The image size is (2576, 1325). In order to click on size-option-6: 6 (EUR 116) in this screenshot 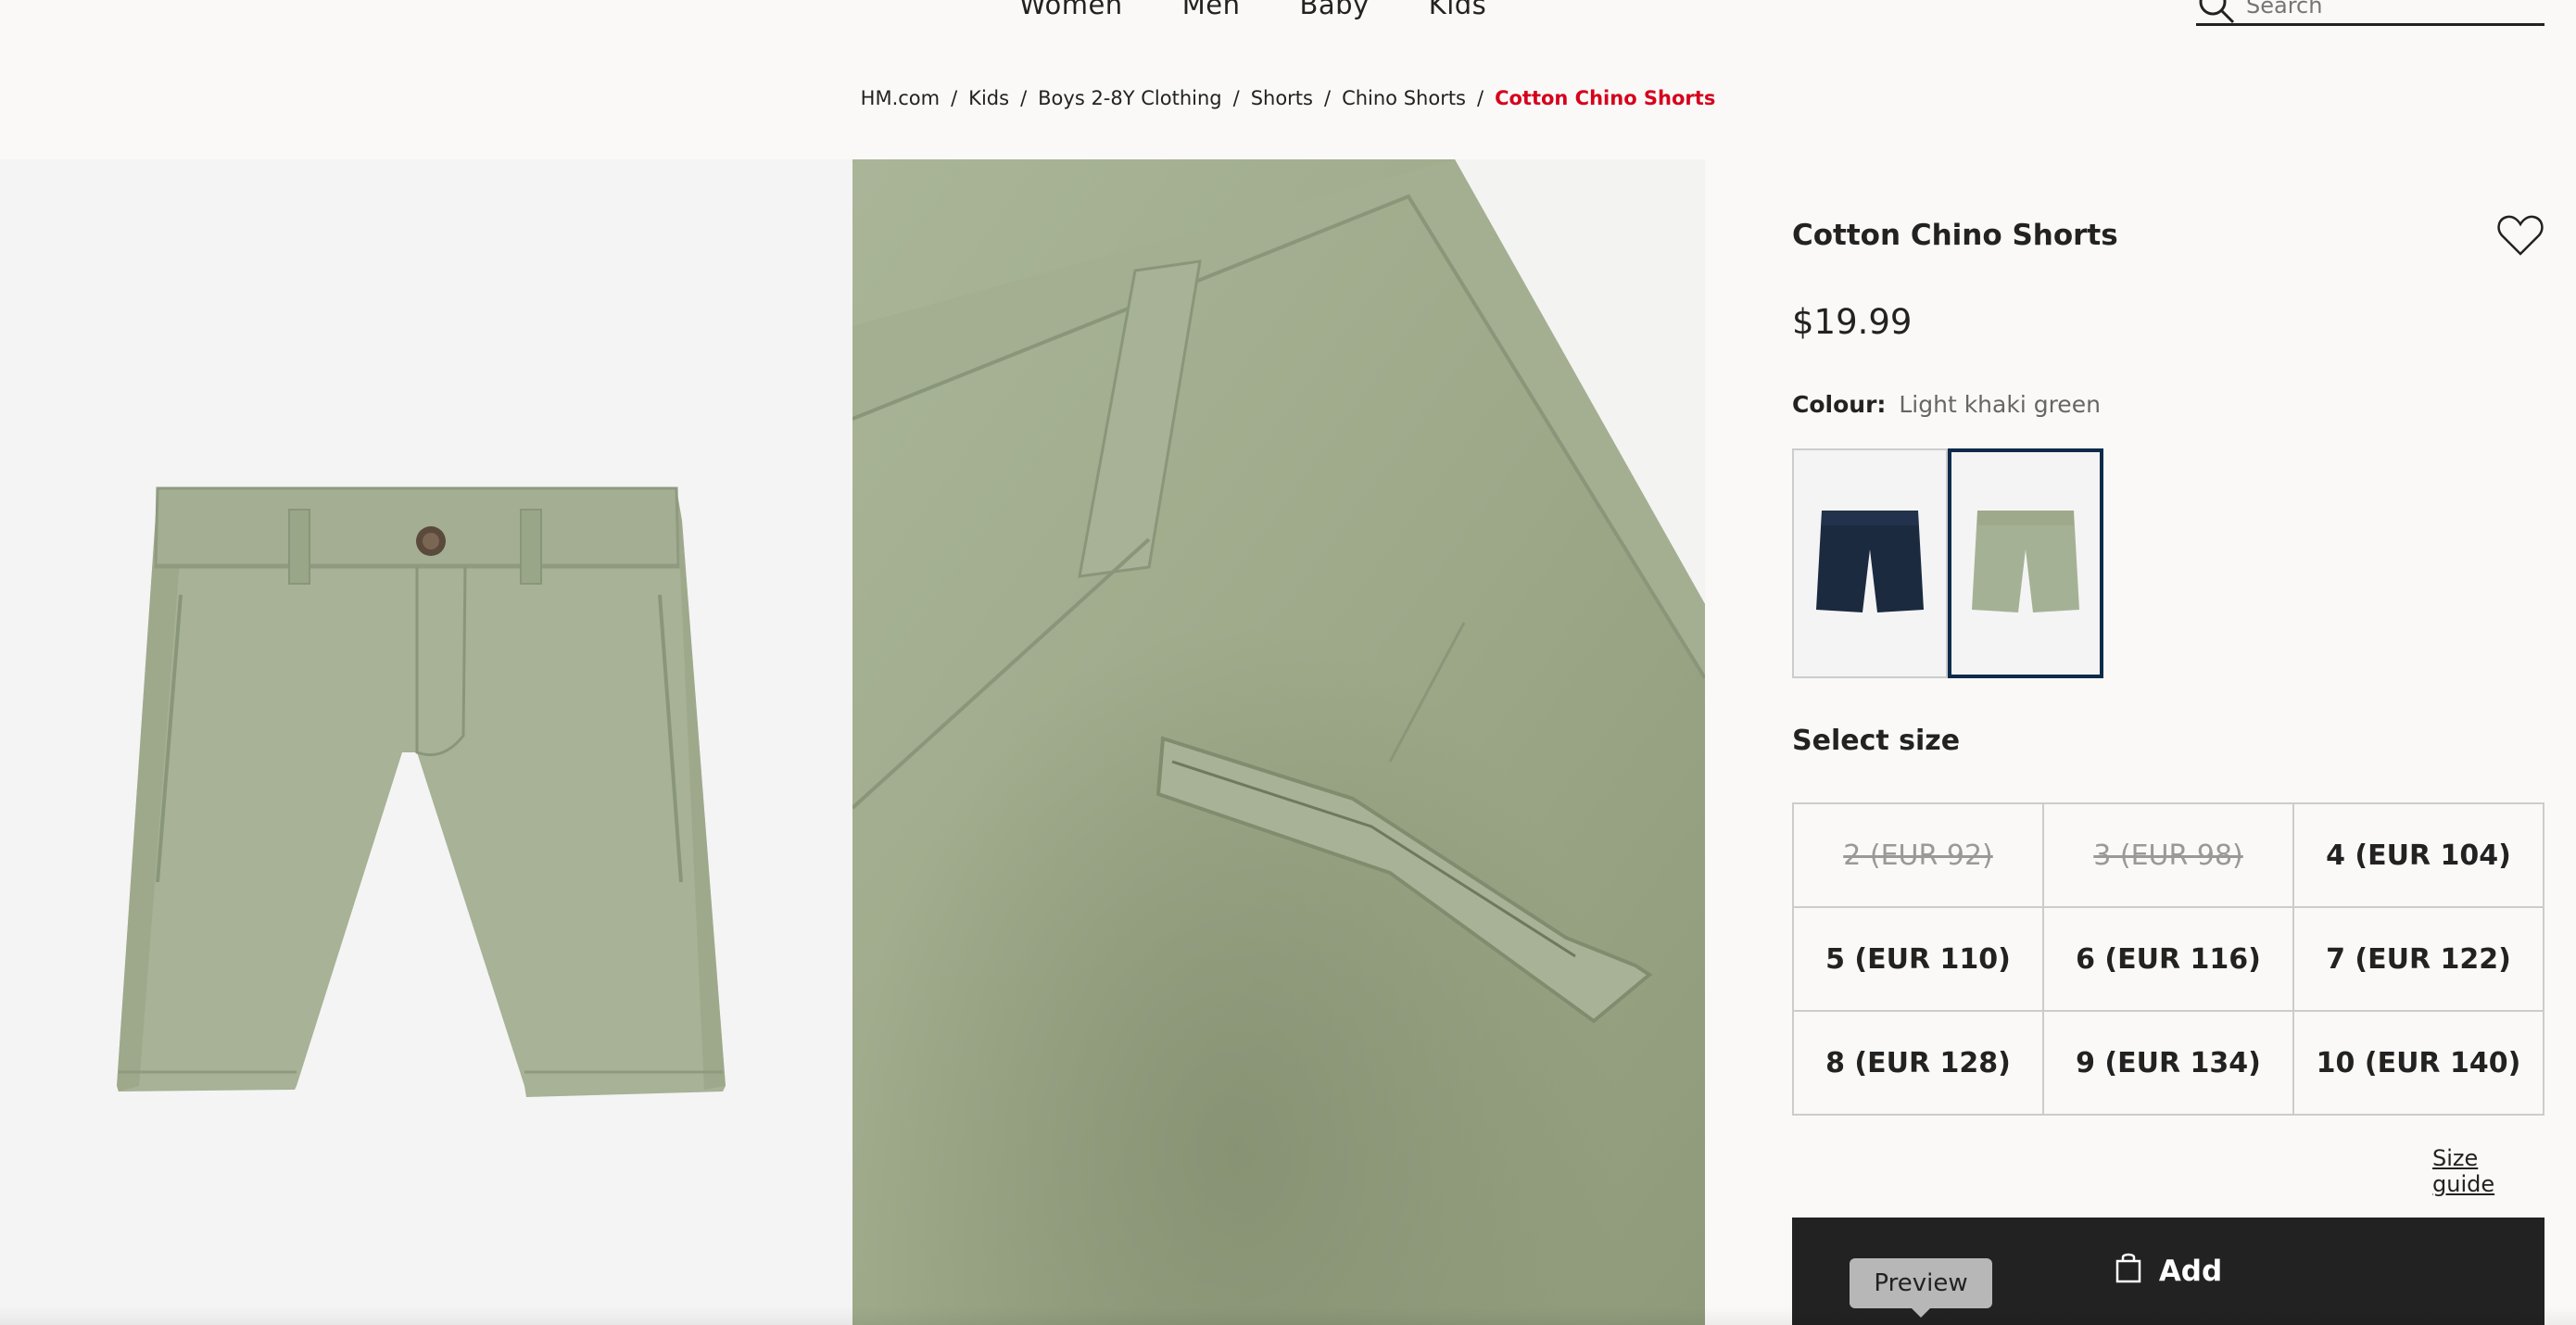, I will do `click(2169, 960)`.